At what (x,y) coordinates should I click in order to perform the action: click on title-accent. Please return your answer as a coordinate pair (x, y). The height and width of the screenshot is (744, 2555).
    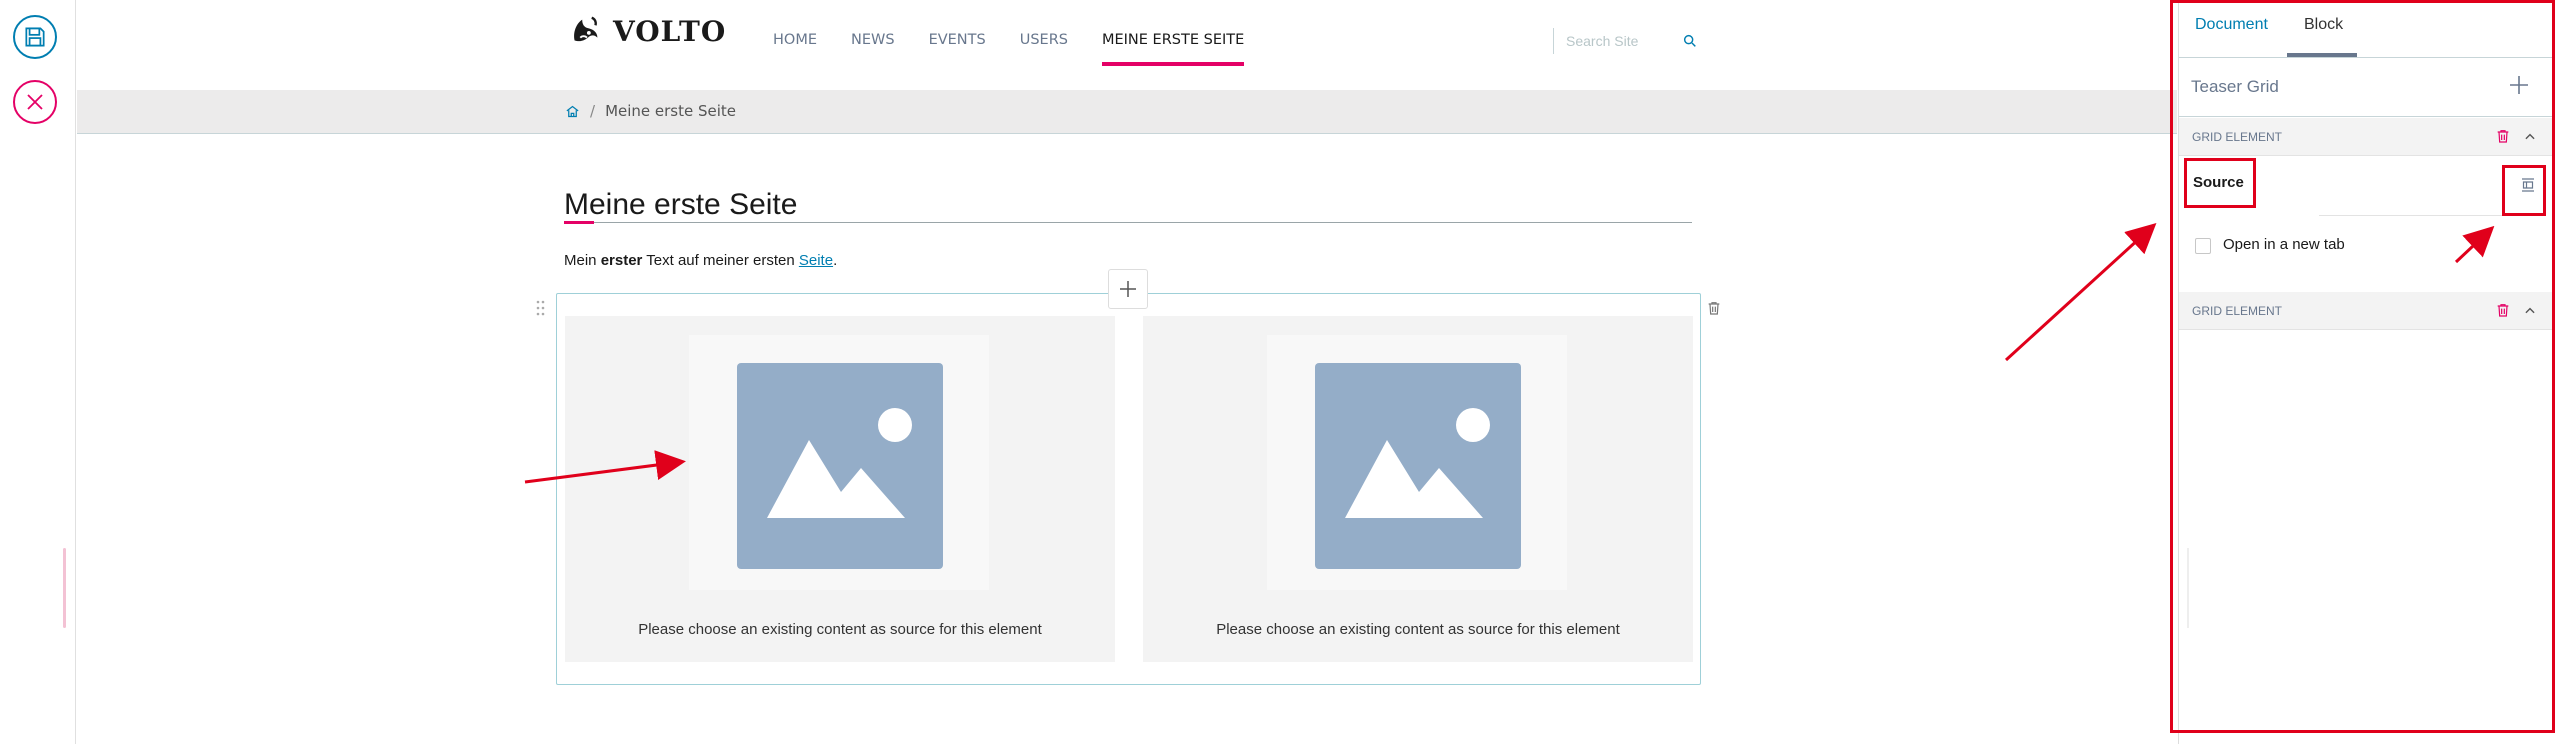
    Looking at the image, I should click on (579, 222).